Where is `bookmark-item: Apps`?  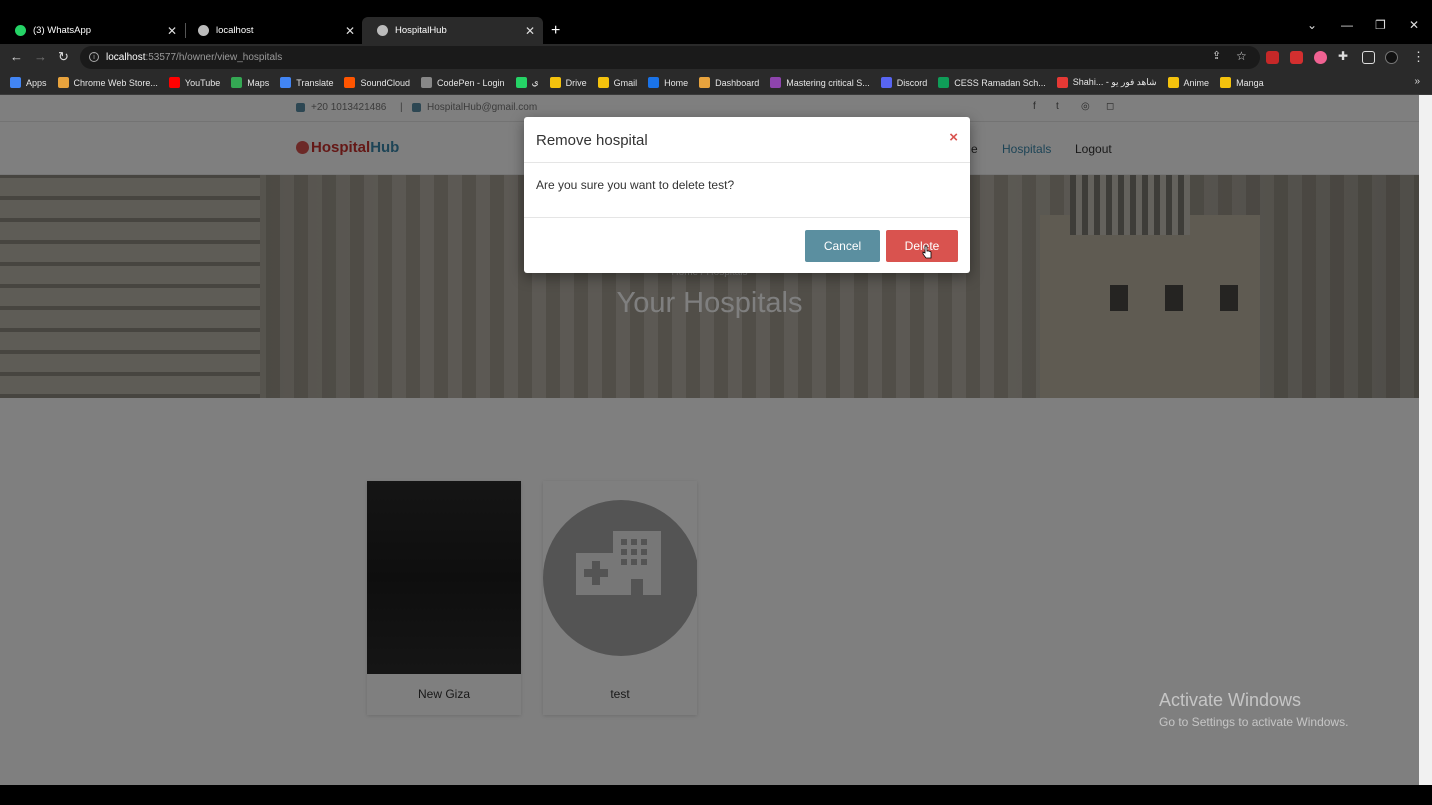
bookmark-item: Apps is located at coordinates (28, 82).